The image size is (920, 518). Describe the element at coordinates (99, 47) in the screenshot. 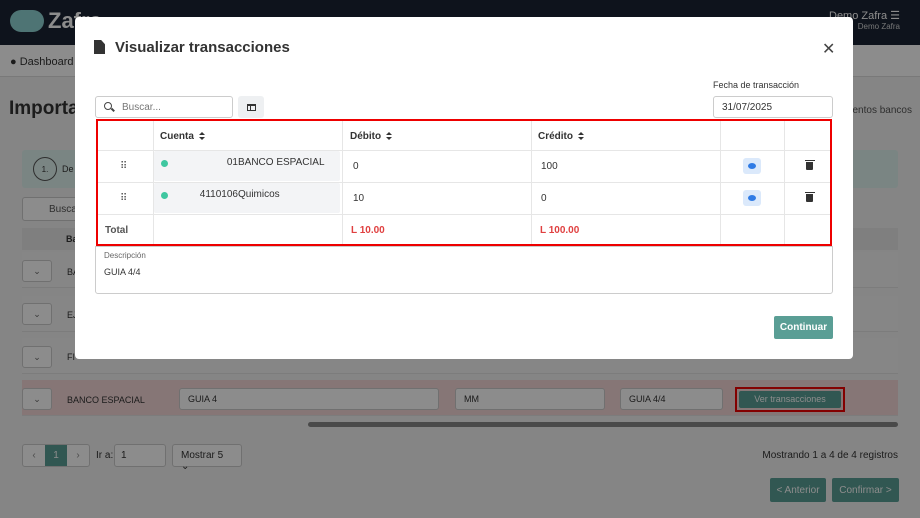

I see `document-icon` at that location.